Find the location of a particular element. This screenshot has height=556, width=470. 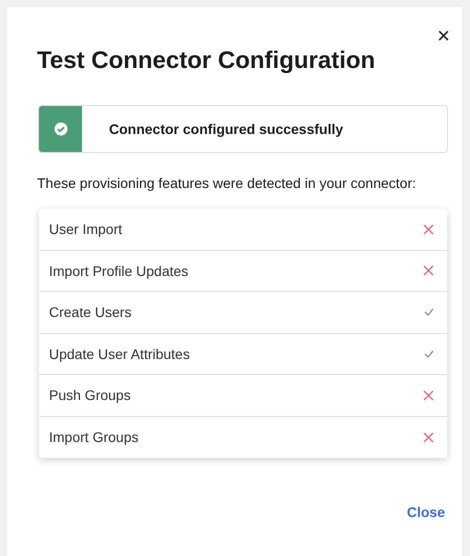

feature-name: Create Users is located at coordinates (90, 312).